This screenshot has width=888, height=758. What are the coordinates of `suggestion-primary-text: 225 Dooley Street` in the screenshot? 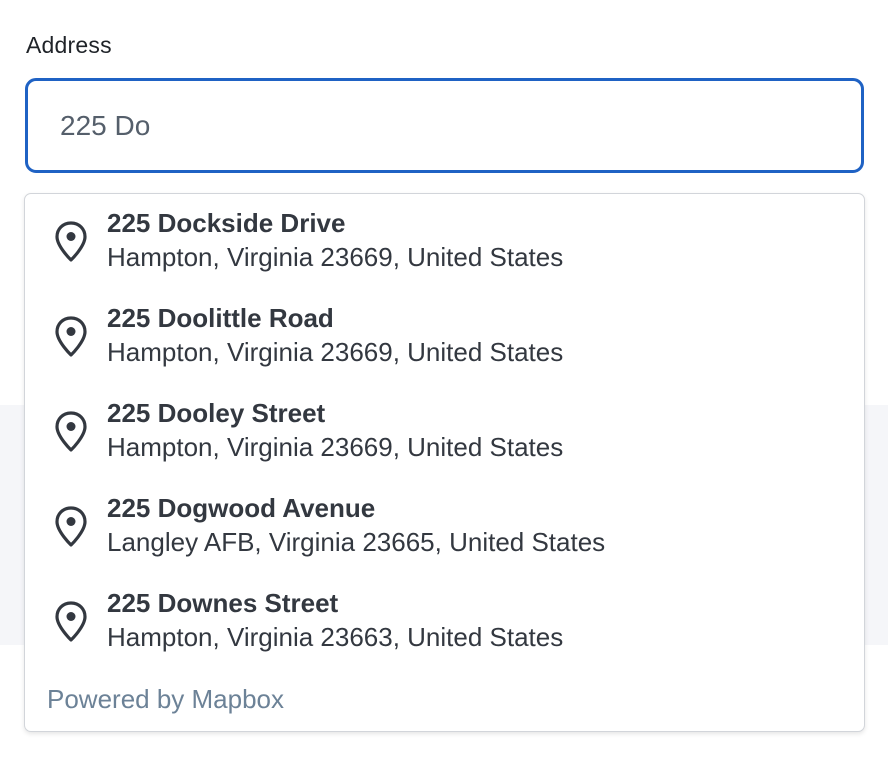 It's located at (216, 413).